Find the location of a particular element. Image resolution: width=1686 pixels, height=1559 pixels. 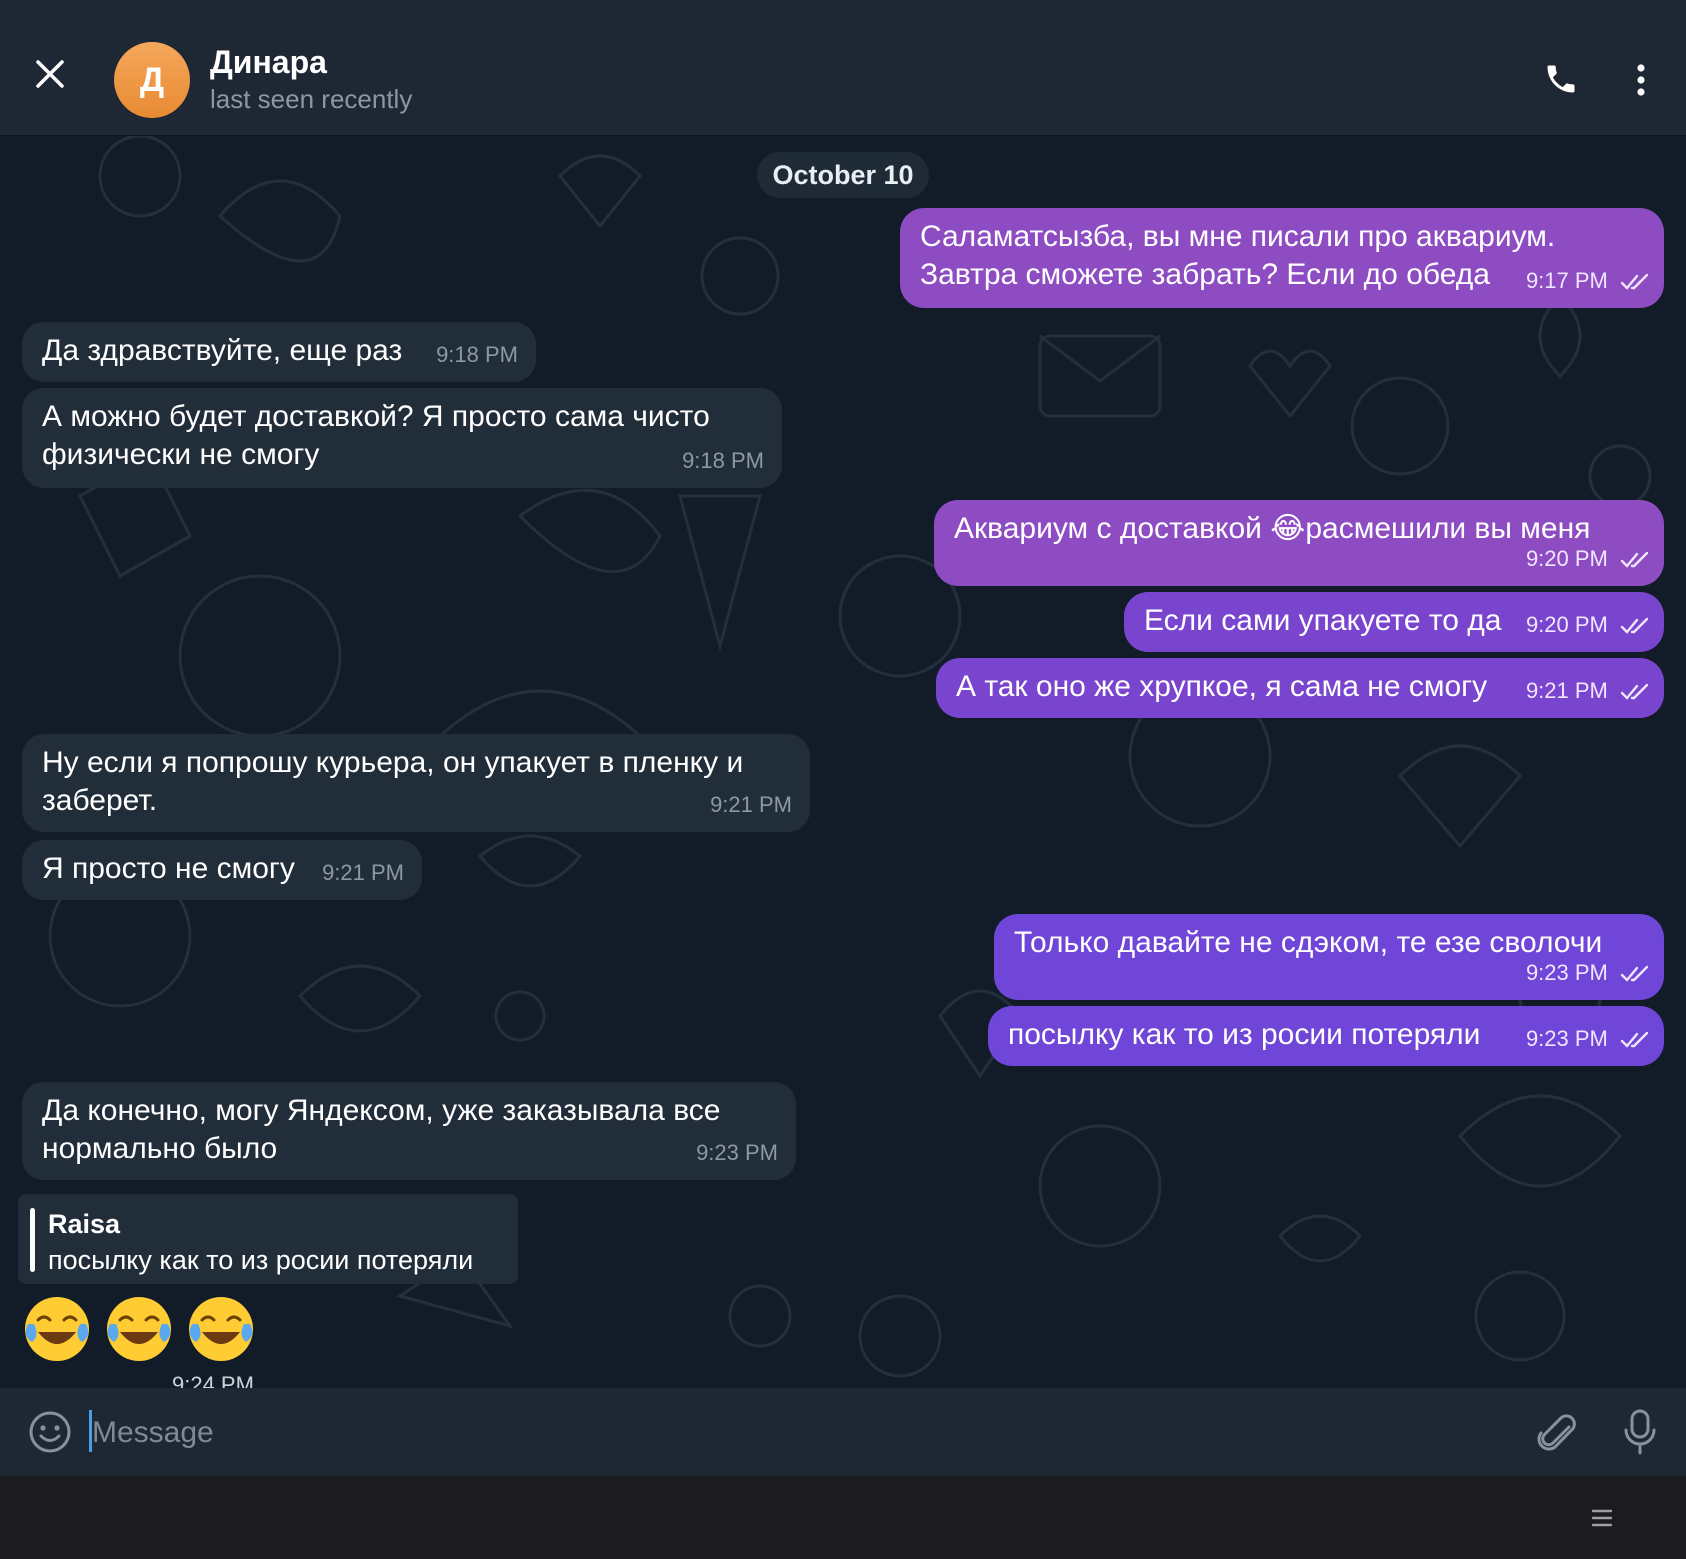

message-composer is located at coordinates (843, 1432).